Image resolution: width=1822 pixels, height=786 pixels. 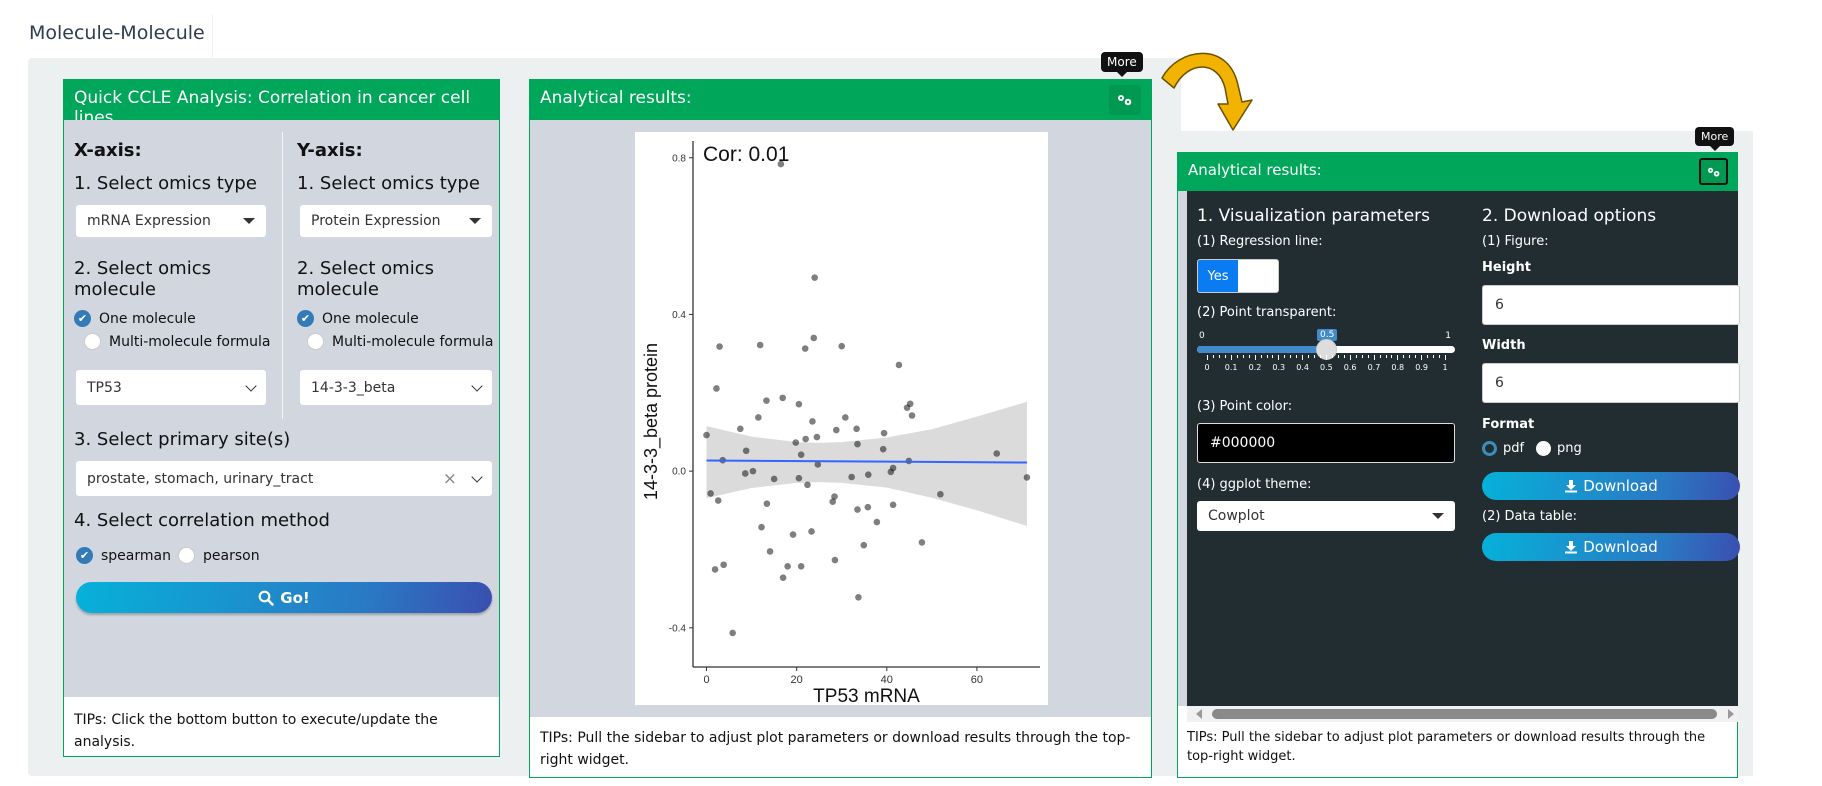 I want to click on slider-tick-label: 0.5, so click(x=1326, y=367).